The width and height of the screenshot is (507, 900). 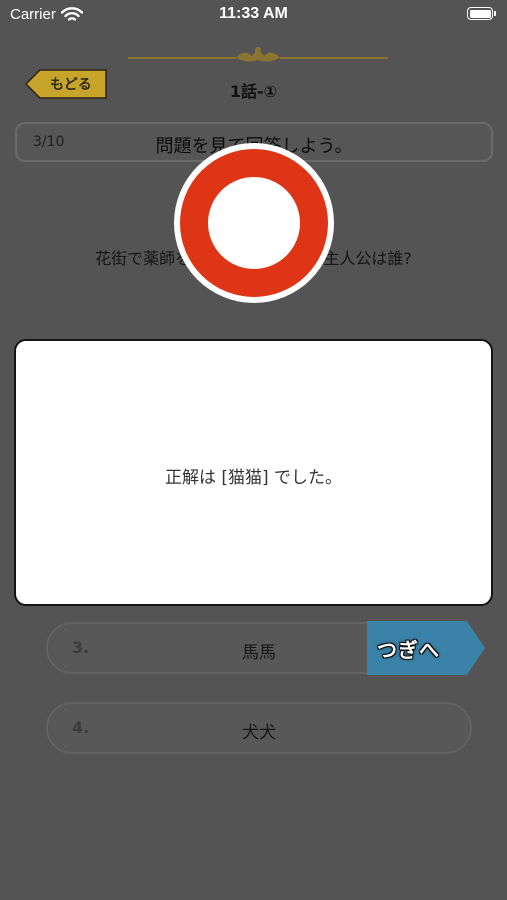 I want to click on circle-mark-icon, so click(x=254, y=223).